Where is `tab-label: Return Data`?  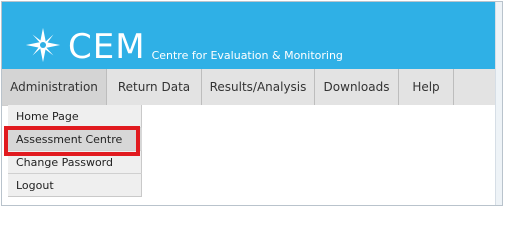 tab-label: Return Data is located at coordinates (154, 87).